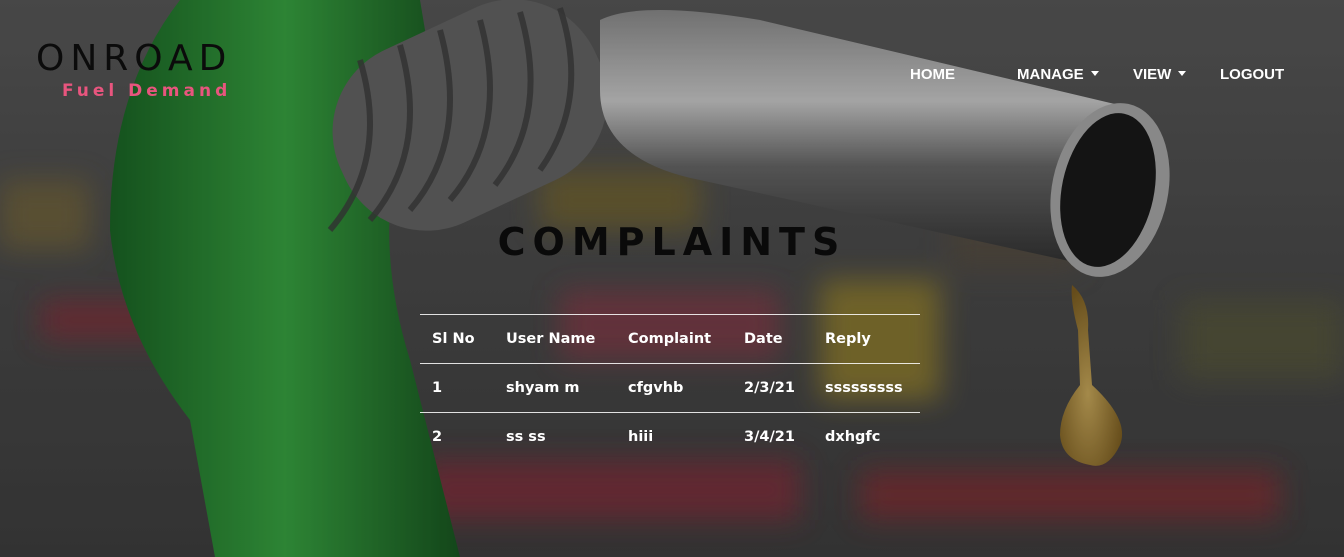 The image size is (1344, 557). What do you see at coordinates (555, 436) in the screenshot?
I see `cell-user-name: ss ss` at bounding box center [555, 436].